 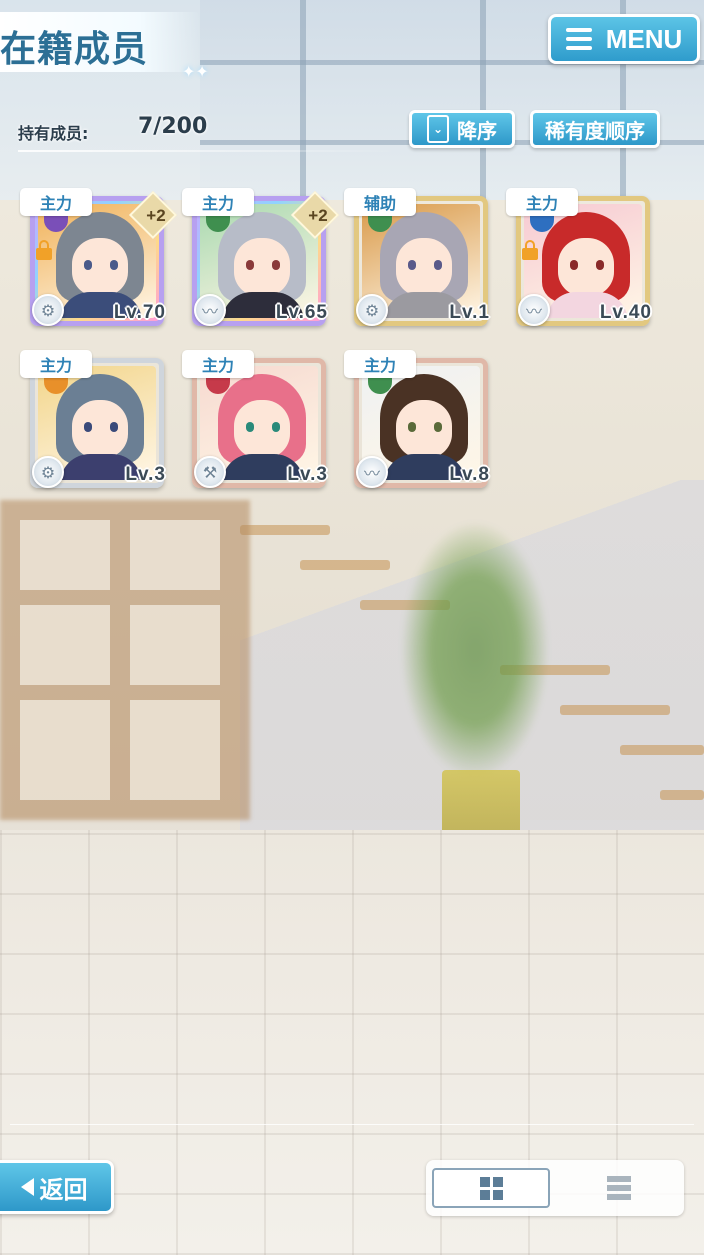 I want to click on view-mode-toggle, so click(x=555, y=1188).